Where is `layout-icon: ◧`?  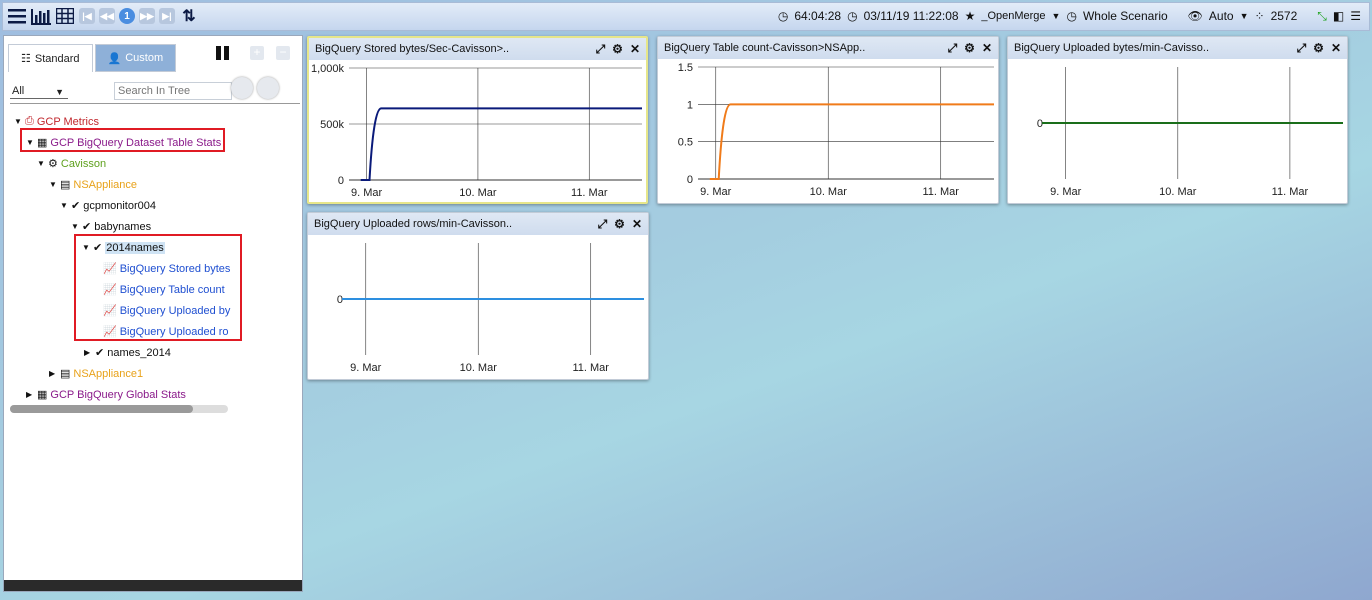 layout-icon: ◧ is located at coordinates (1338, 16).